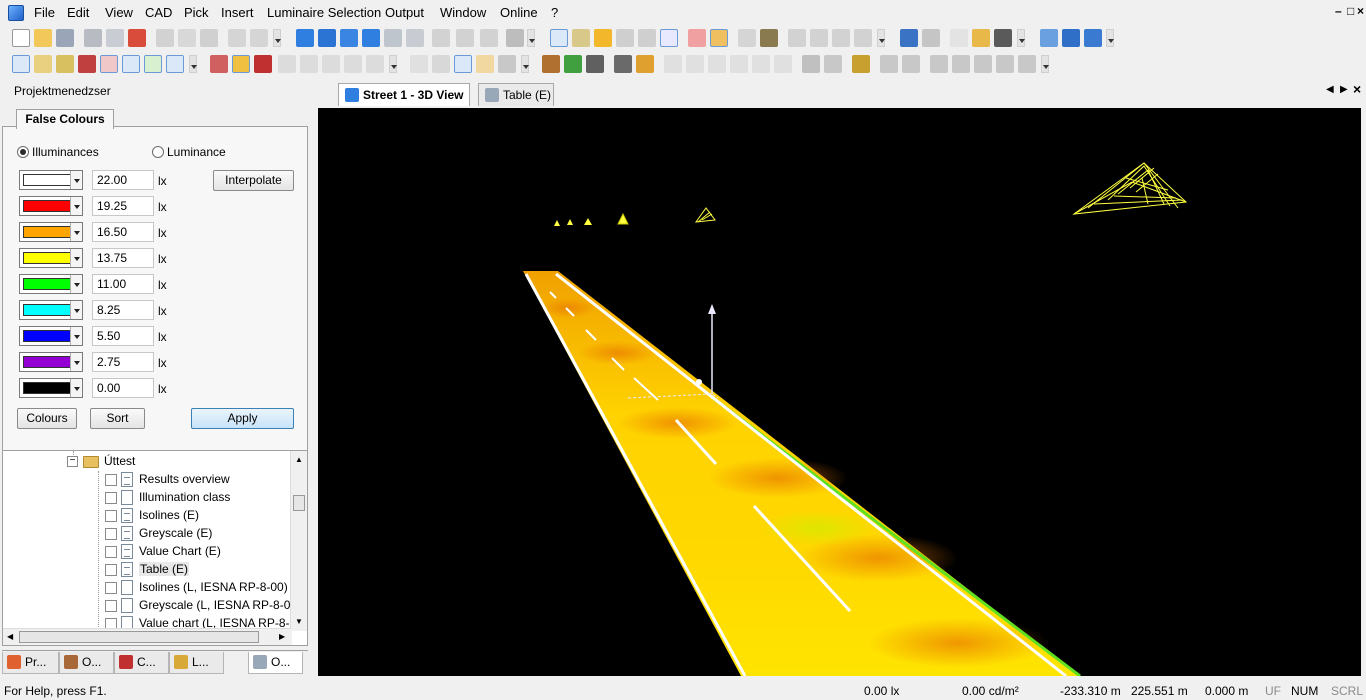 Image resolution: width=1366 pixels, height=700 pixels. Describe the element at coordinates (23, 152) in the screenshot. I see `radio-illuminances` at that location.